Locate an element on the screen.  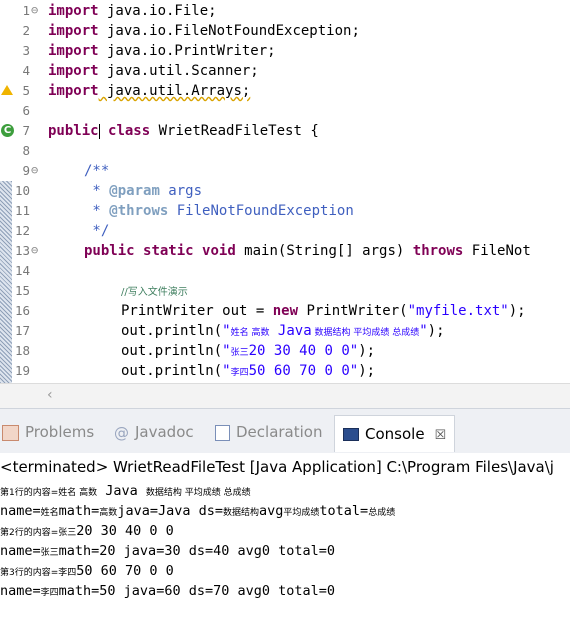
line-number: 9 is located at coordinates (26, 170).